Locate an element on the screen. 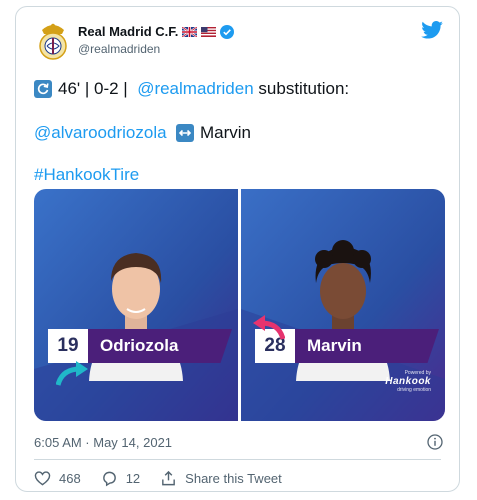  hankook-sponsor-logo: Powered by Hankook driving emotion is located at coordinates (408, 381).